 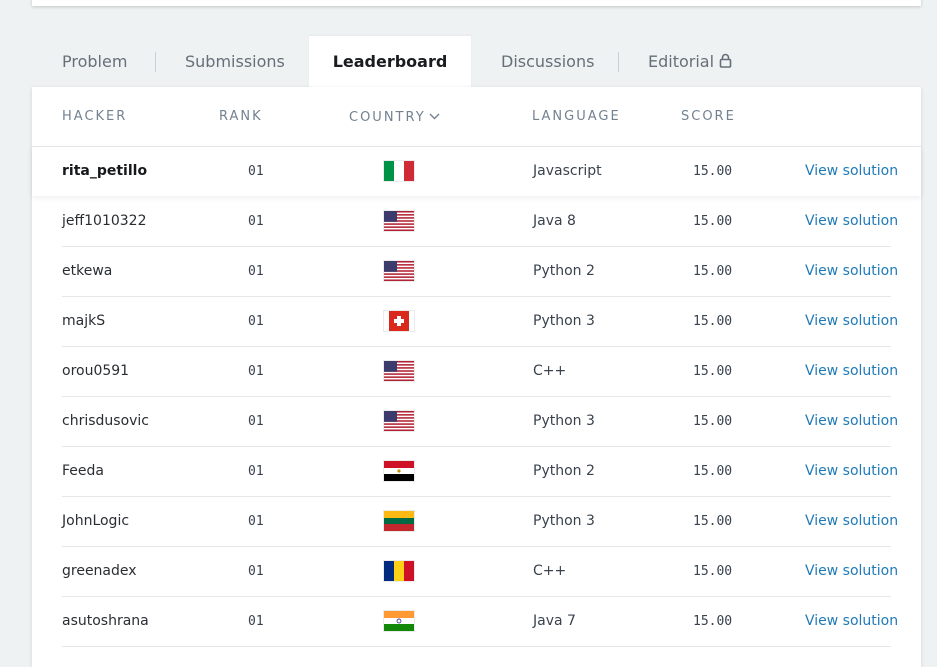 What do you see at coordinates (105, 621) in the screenshot?
I see `hacker-name: asutoshrana` at bounding box center [105, 621].